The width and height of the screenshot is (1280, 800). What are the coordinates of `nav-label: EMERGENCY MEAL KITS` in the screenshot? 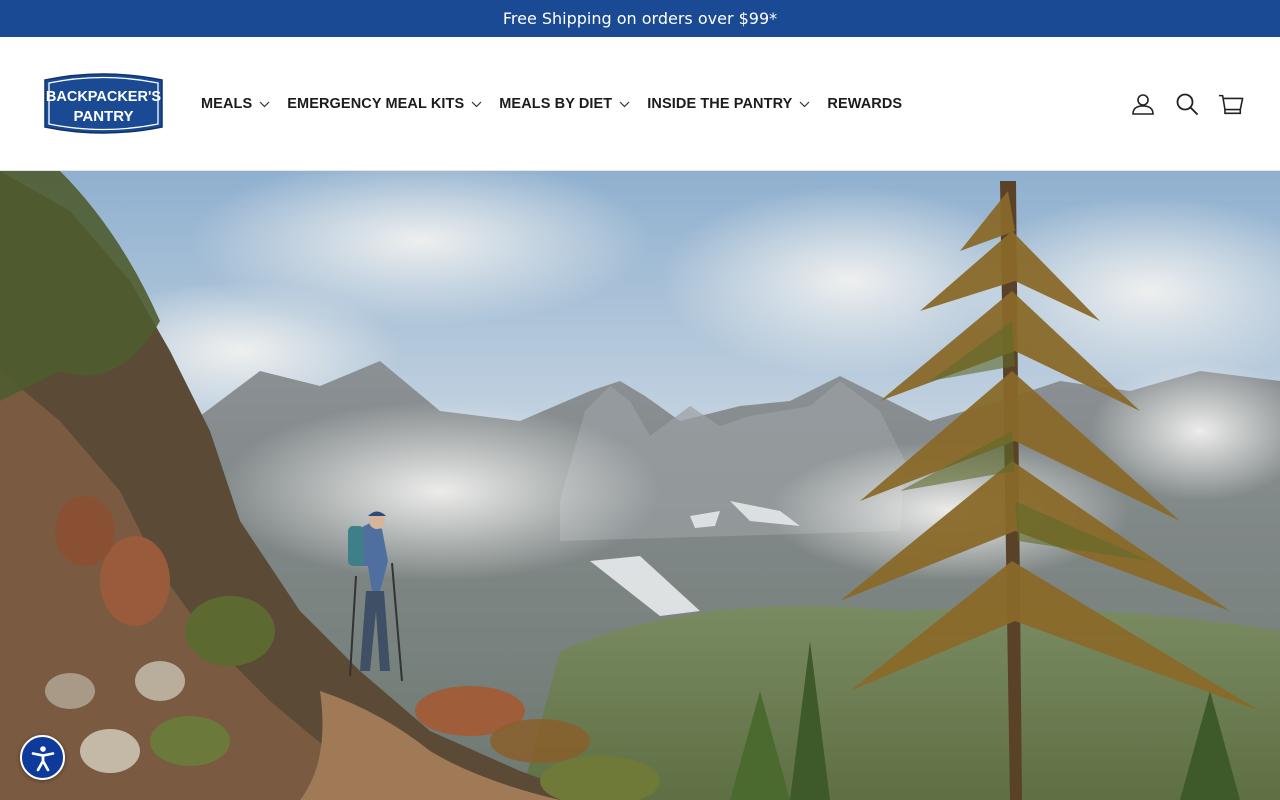 It's located at (376, 104).